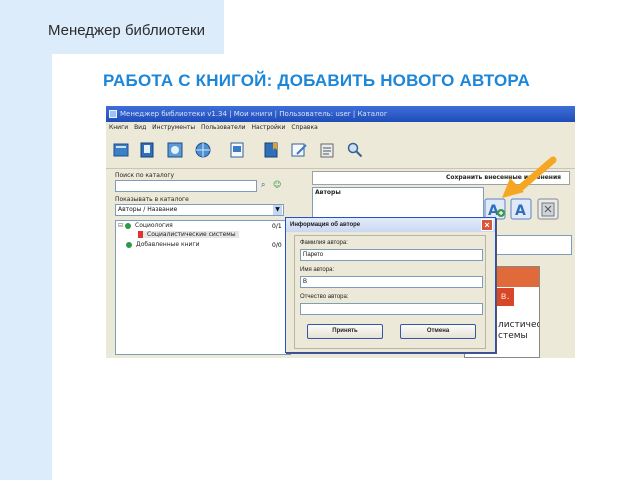 The width and height of the screenshot is (640, 480). What do you see at coordinates (145, 175) in the screenshot?
I see `search-label: Поиск по каталогу` at bounding box center [145, 175].